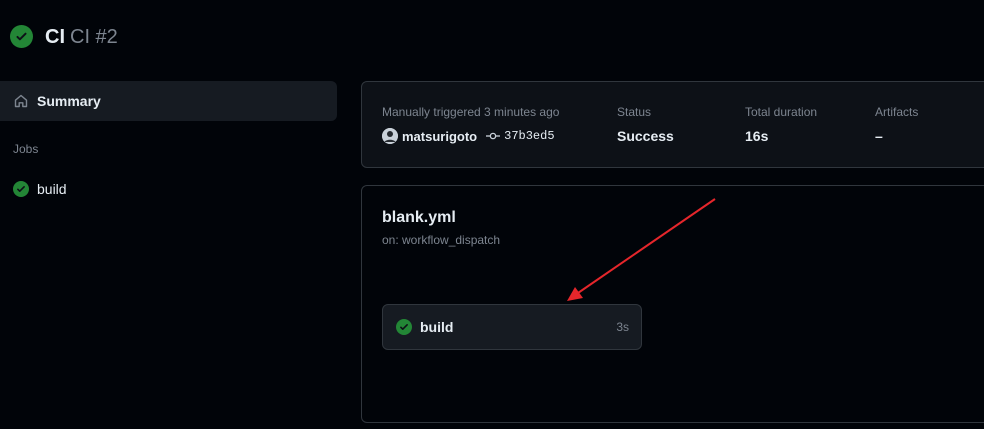 The image size is (984, 429). I want to click on job-name: build, so click(437, 327).